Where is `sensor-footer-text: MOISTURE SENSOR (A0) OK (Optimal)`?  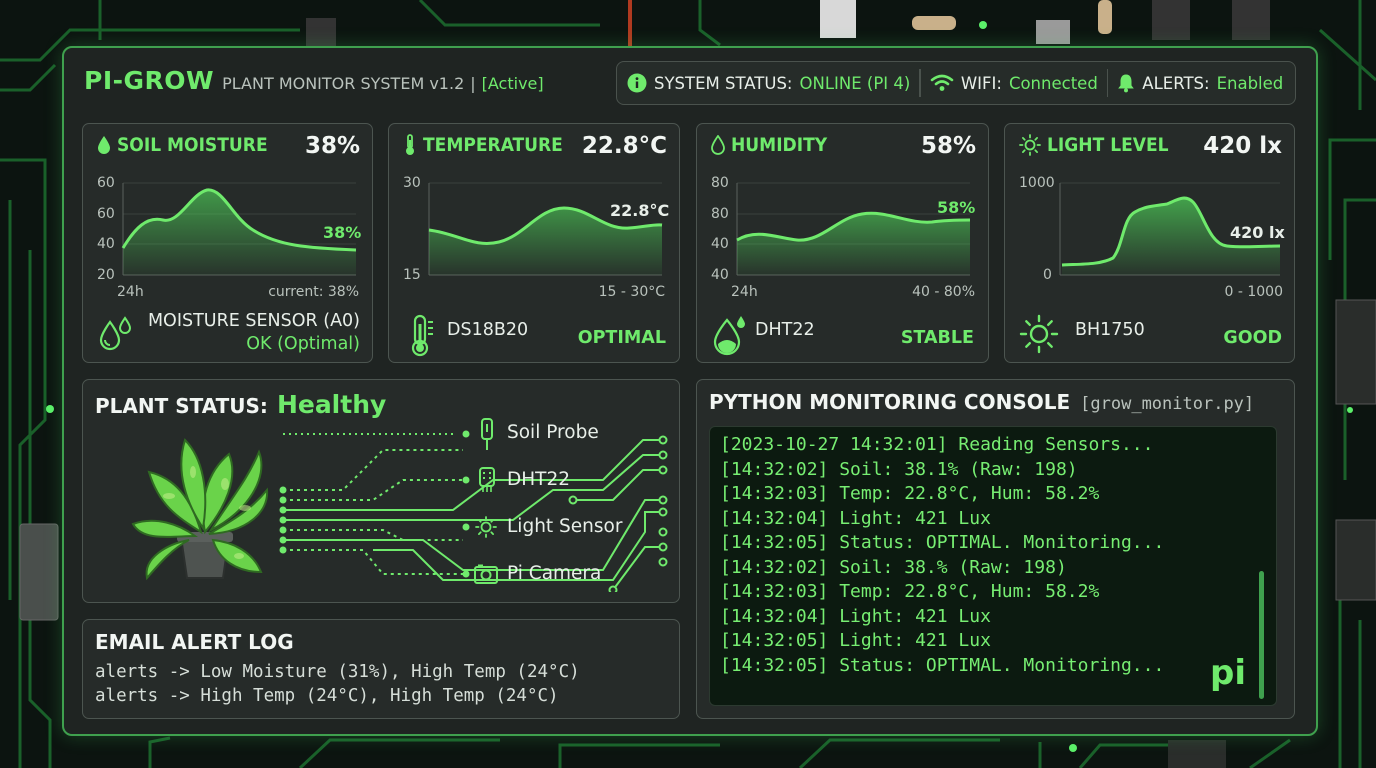
sensor-footer-text: MOISTURE SENSOR (A0) OK (Optimal) is located at coordinates (254, 333).